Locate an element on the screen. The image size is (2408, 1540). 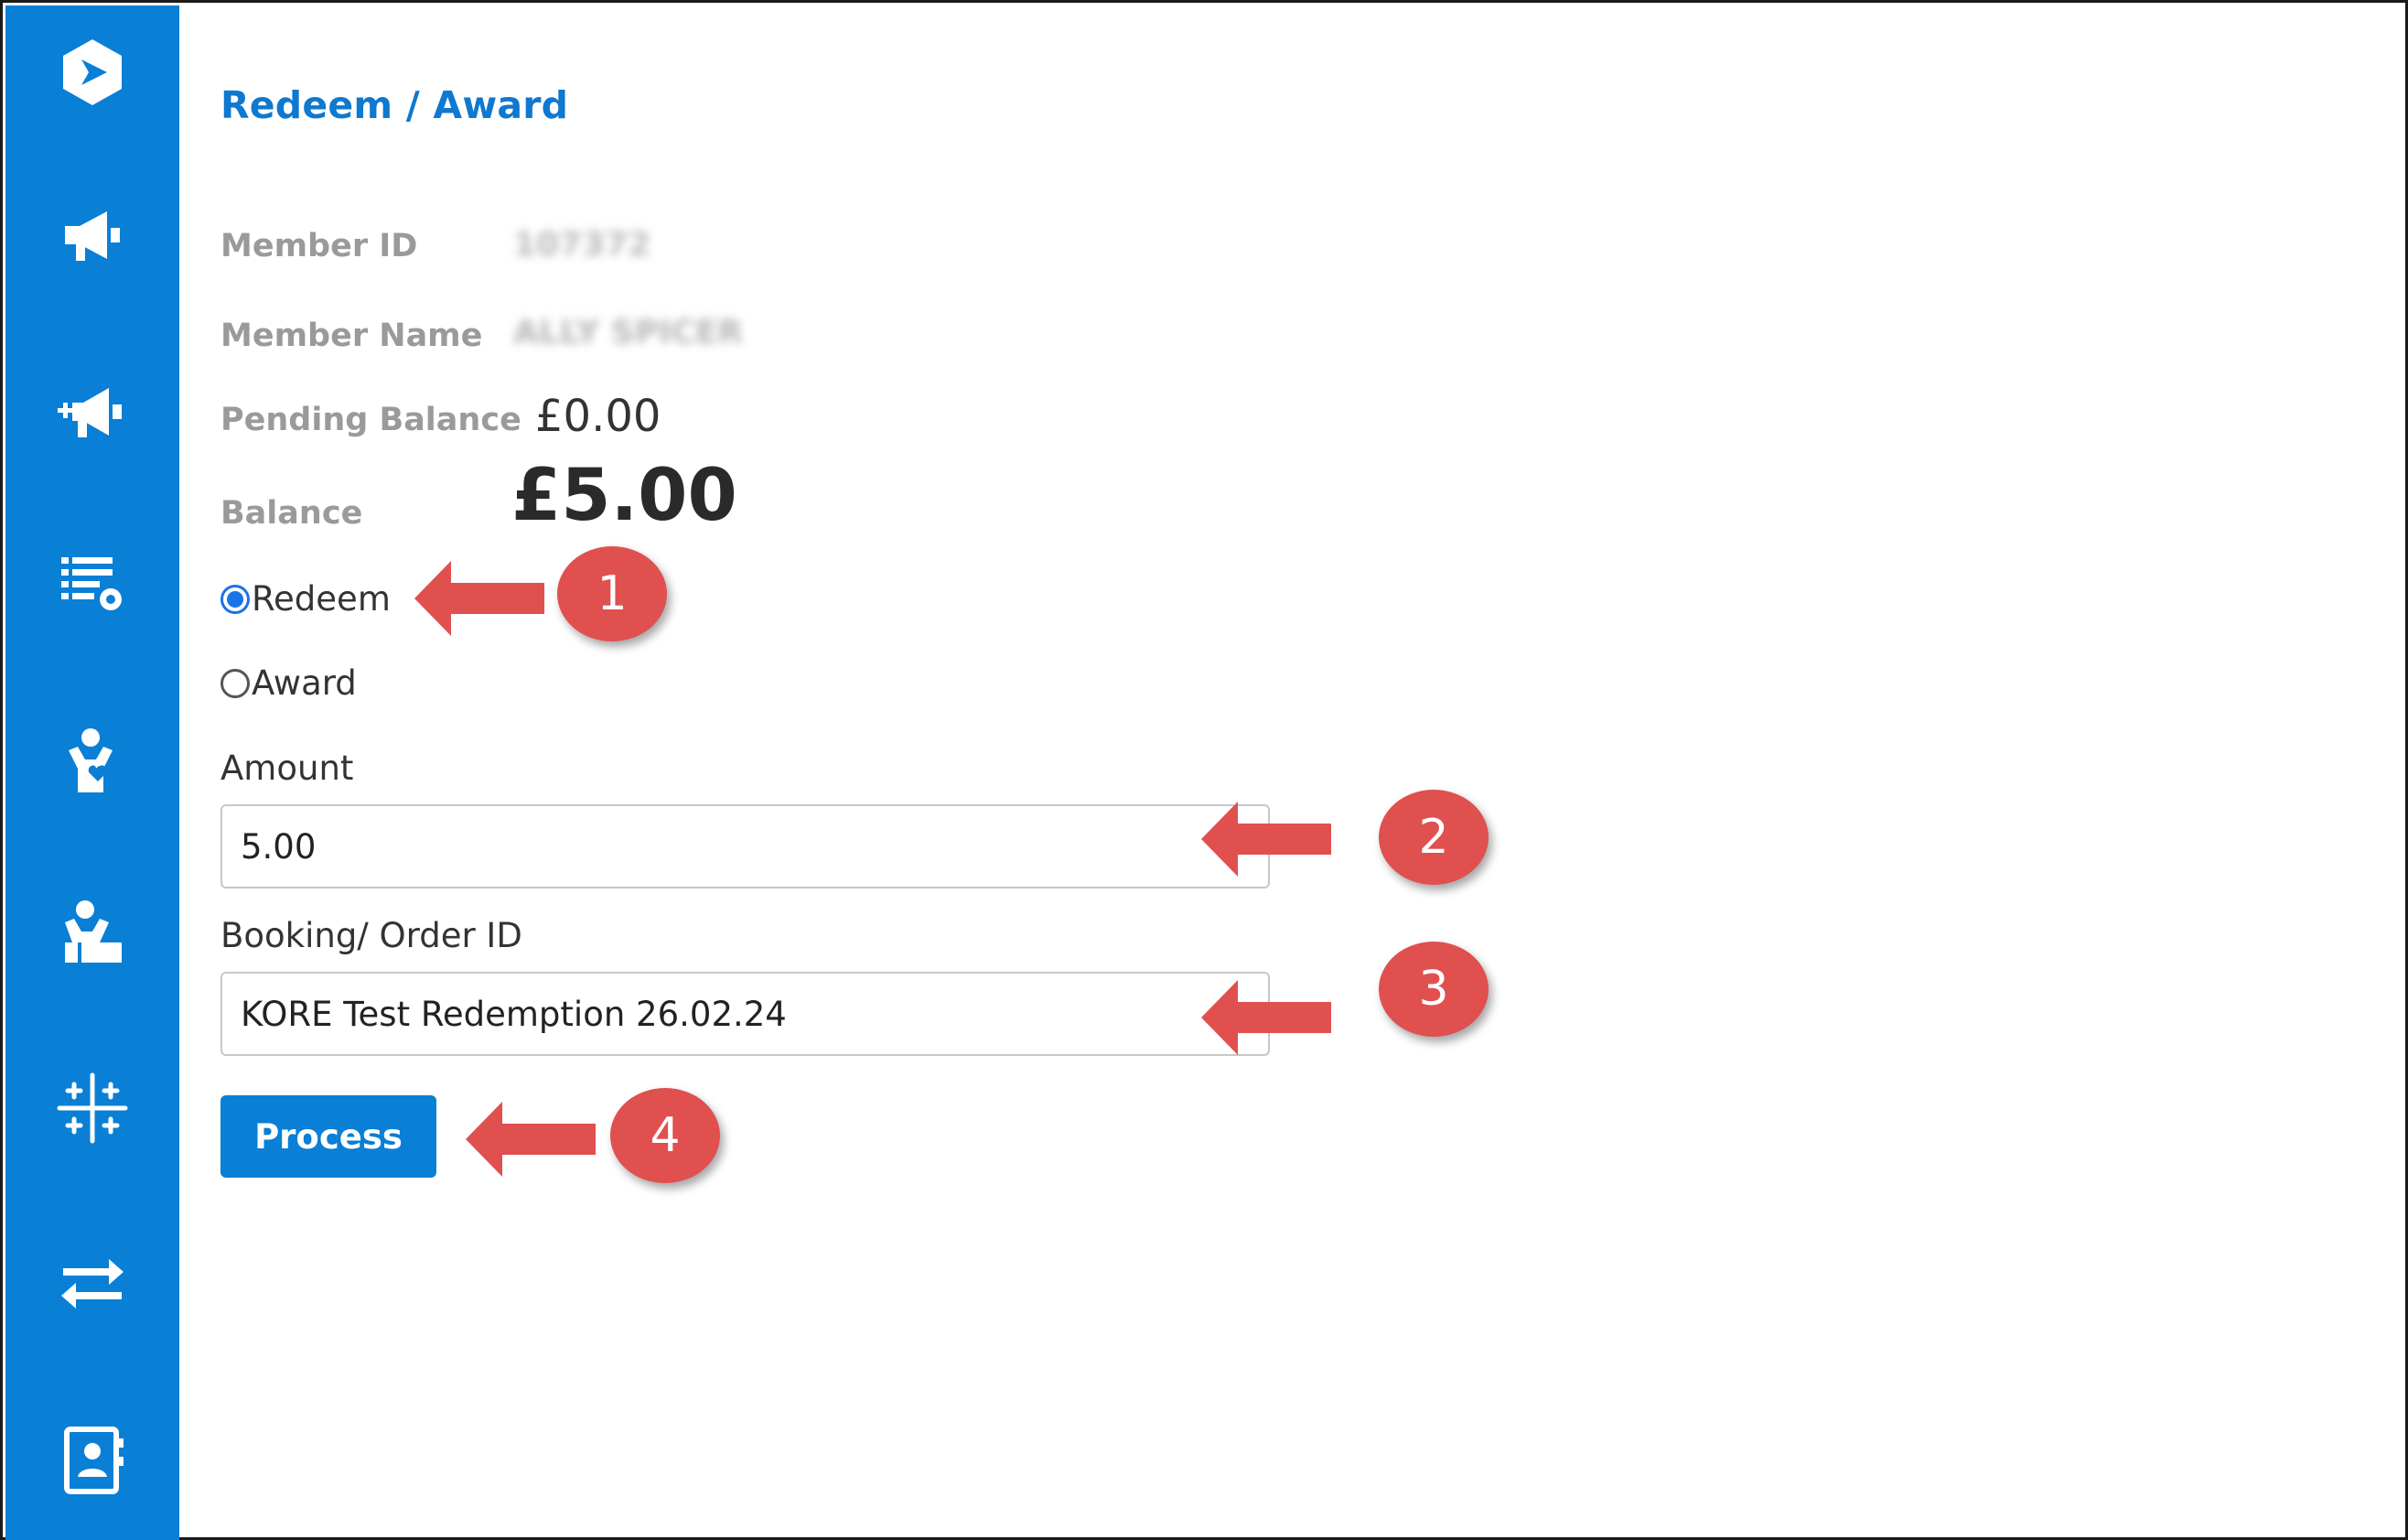
sidebar is located at coordinates (92, 772).